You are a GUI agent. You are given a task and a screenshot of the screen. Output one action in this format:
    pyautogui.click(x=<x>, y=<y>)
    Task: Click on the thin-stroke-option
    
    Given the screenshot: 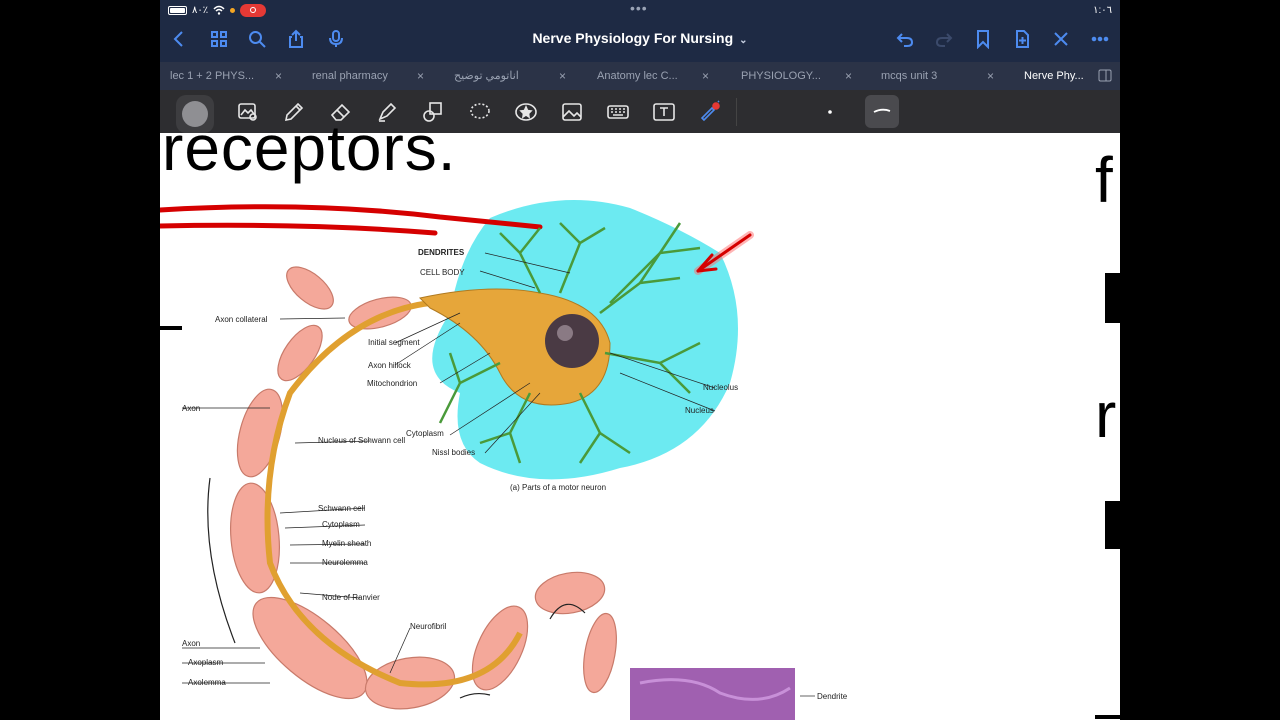 What is the action you would take?
    pyautogui.click(x=830, y=112)
    